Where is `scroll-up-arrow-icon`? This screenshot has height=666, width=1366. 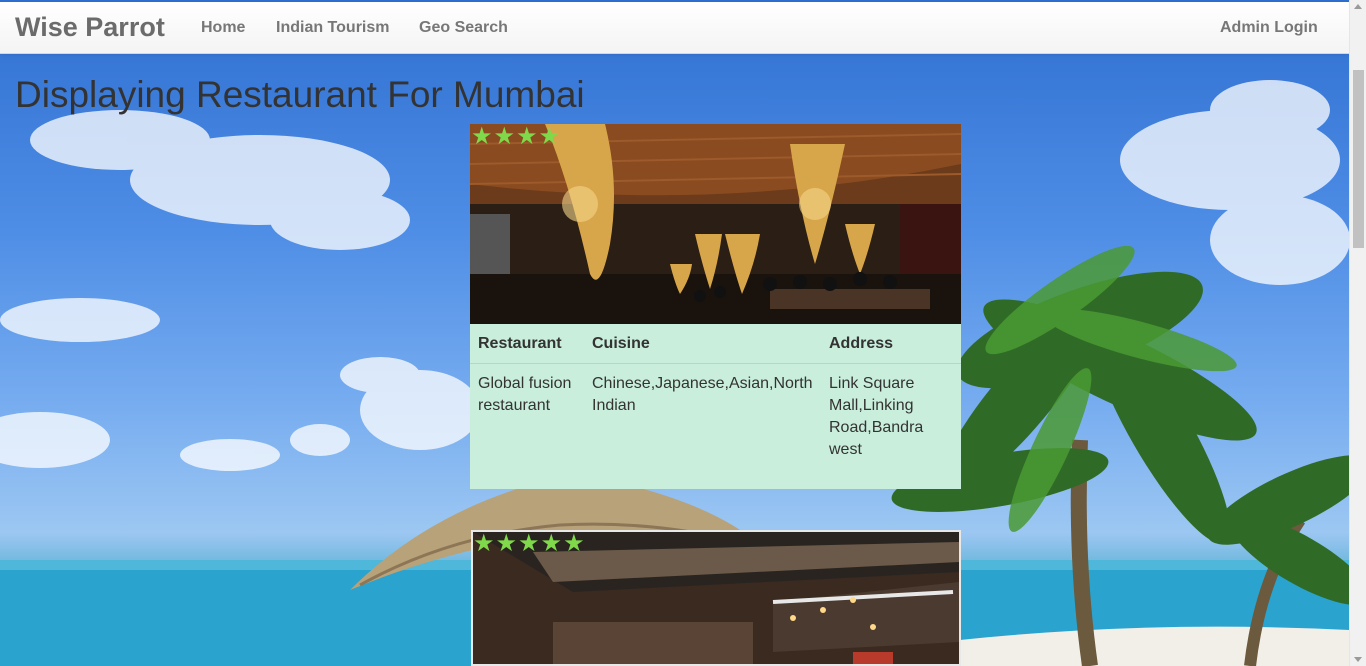 scroll-up-arrow-icon is located at coordinates (1358, 6).